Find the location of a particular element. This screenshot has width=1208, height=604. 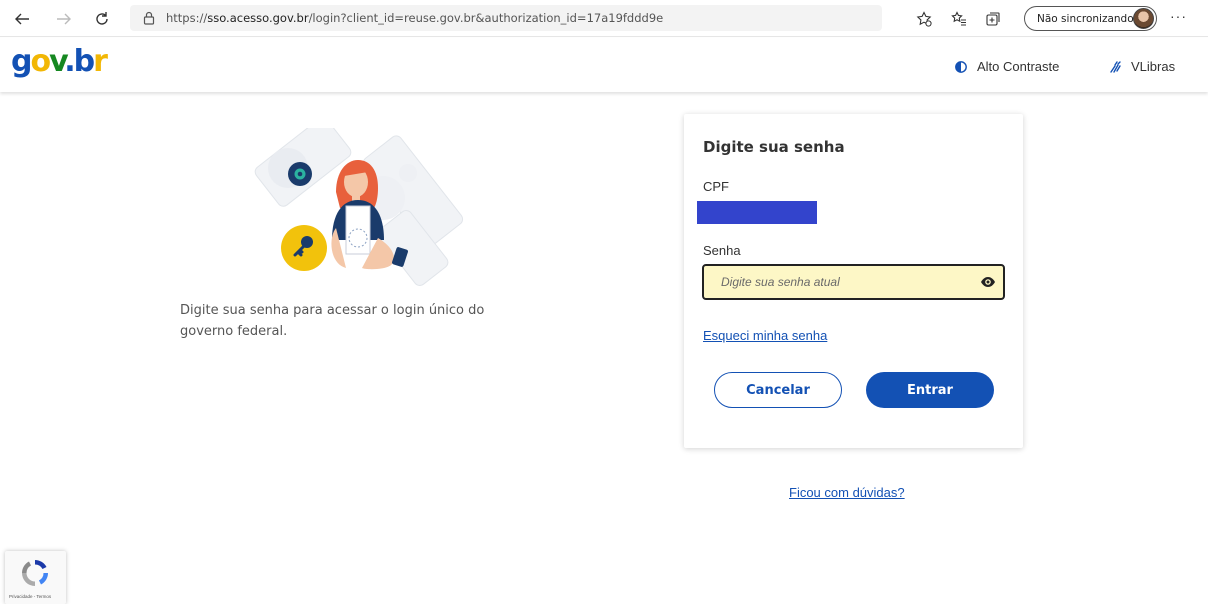

url-scheme: https:// is located at coordinates (187, 18).